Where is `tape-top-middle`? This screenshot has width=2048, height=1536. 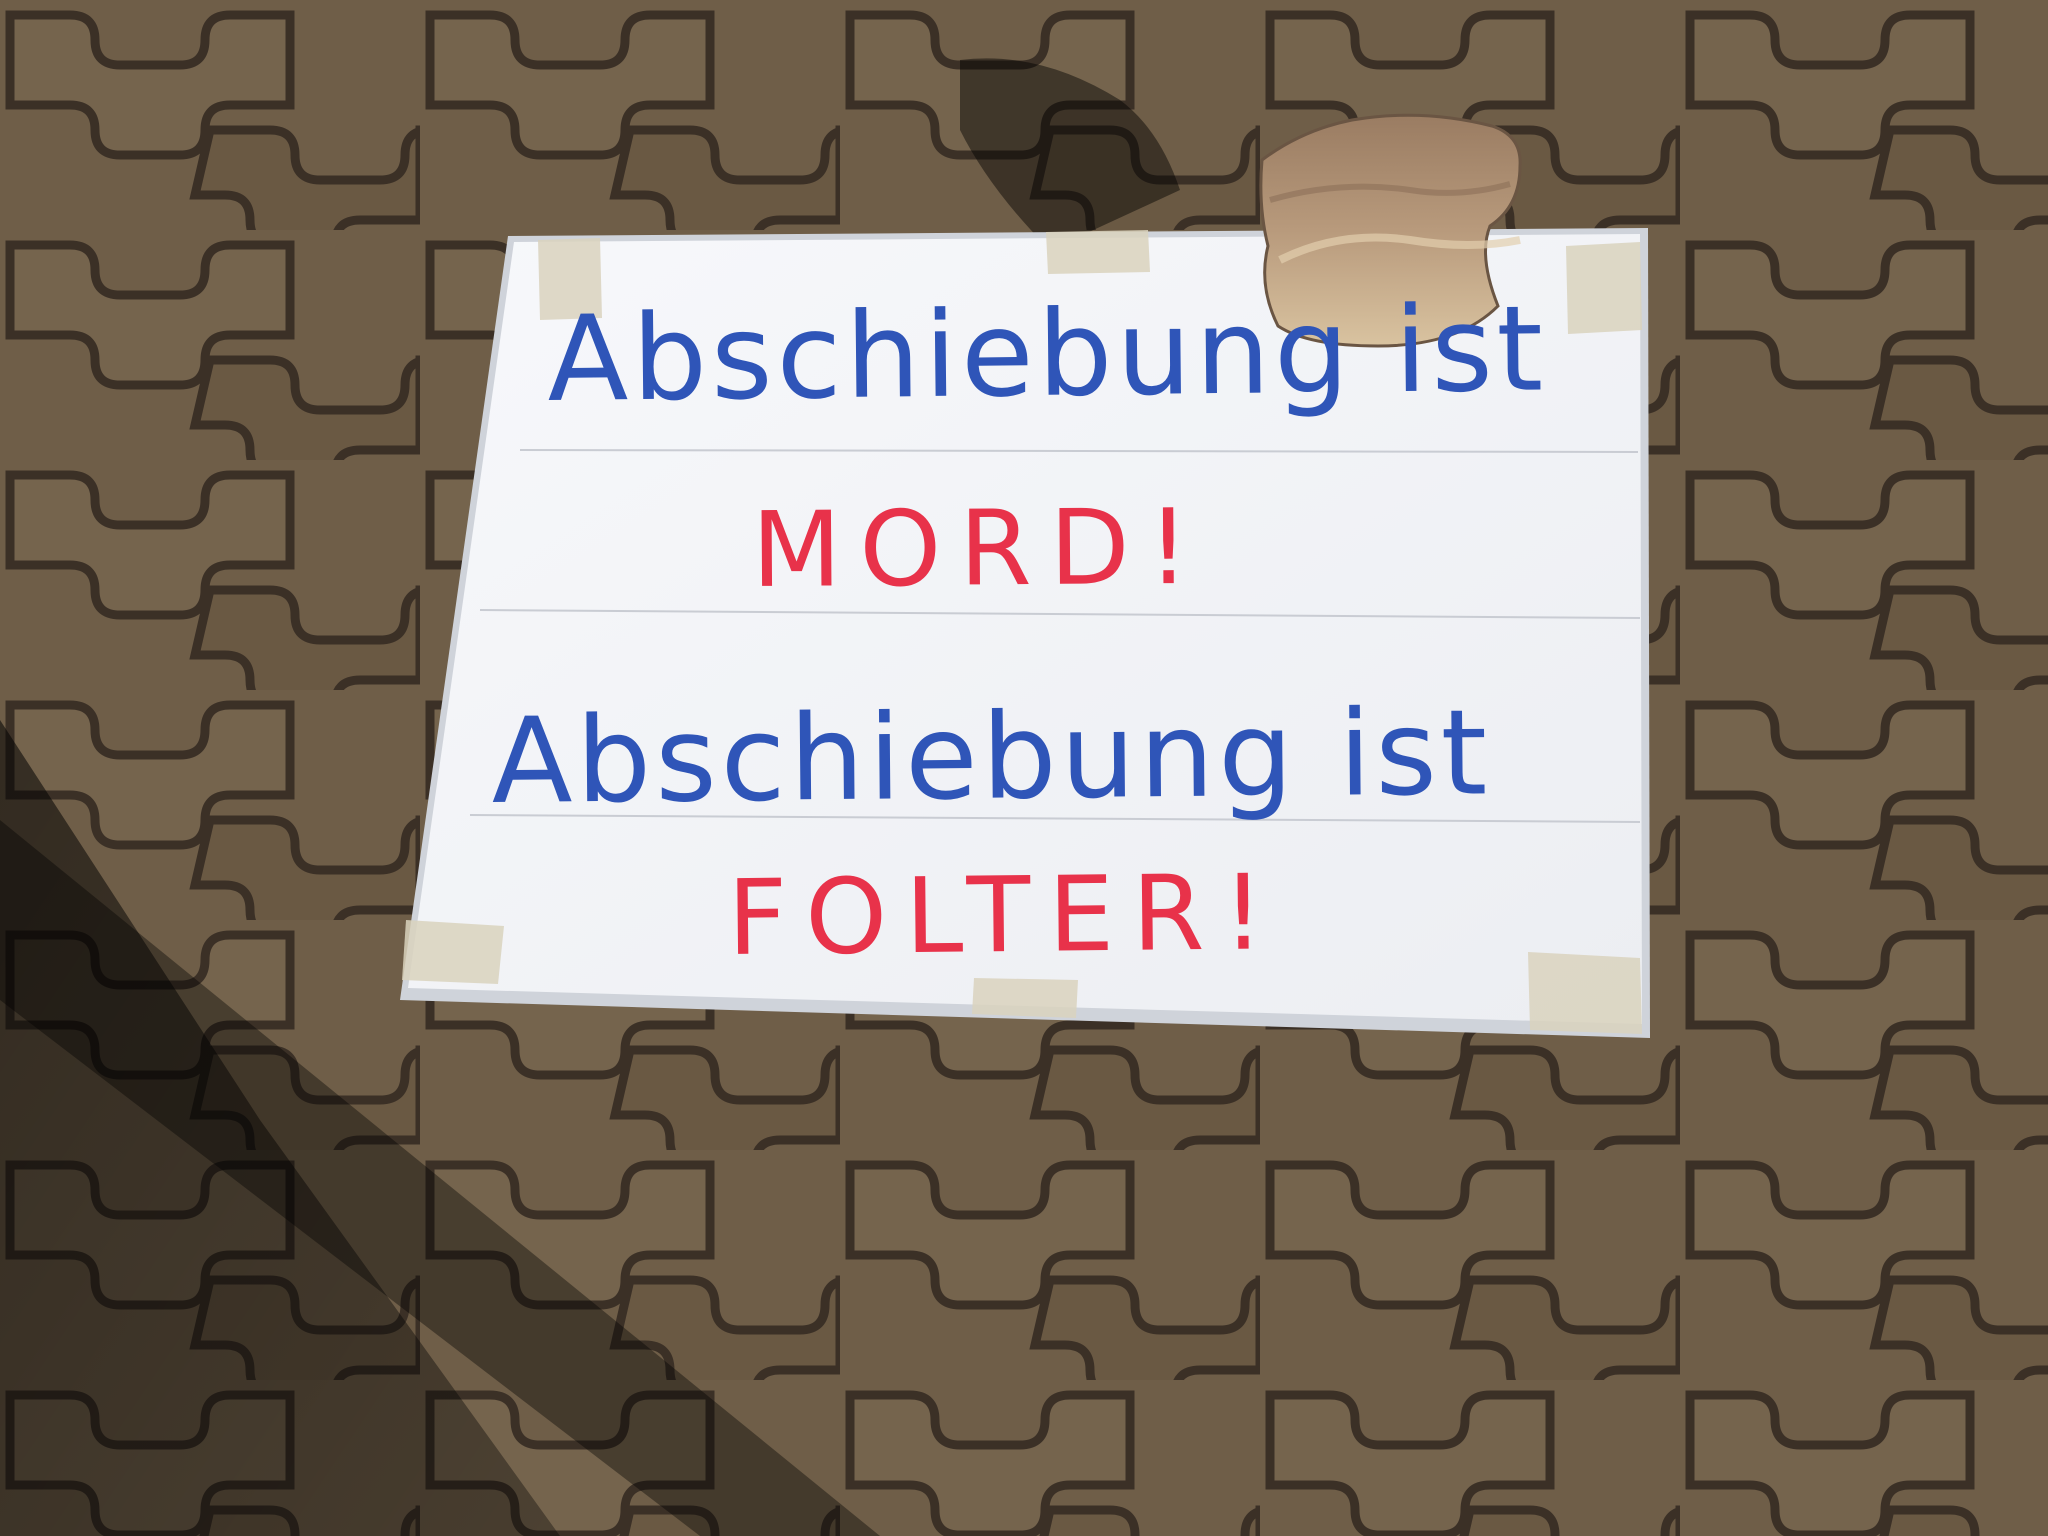
tape-top-middle is located at coordinates (1098, 252).